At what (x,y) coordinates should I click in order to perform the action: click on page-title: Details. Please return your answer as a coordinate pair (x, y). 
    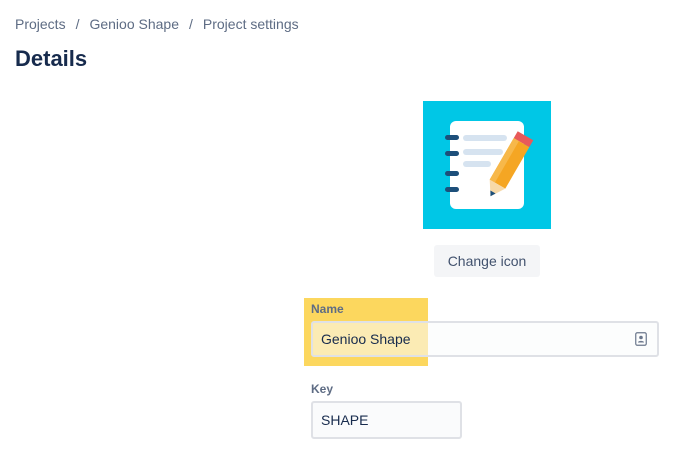
    Looking at the image, I should click on (51, 58).